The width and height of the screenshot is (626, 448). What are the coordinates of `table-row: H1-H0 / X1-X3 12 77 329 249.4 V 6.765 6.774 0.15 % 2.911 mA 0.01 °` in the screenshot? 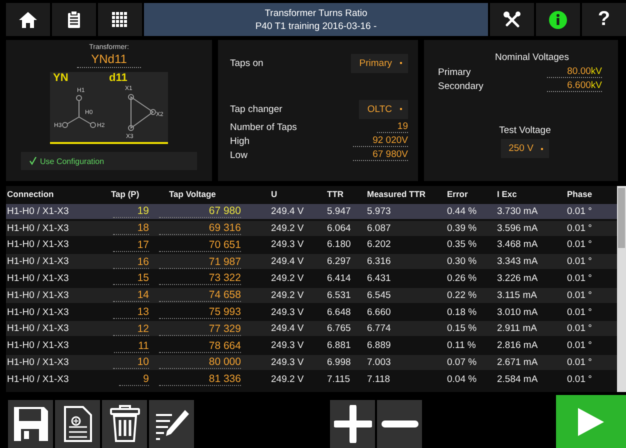 It's located at (311, 328).